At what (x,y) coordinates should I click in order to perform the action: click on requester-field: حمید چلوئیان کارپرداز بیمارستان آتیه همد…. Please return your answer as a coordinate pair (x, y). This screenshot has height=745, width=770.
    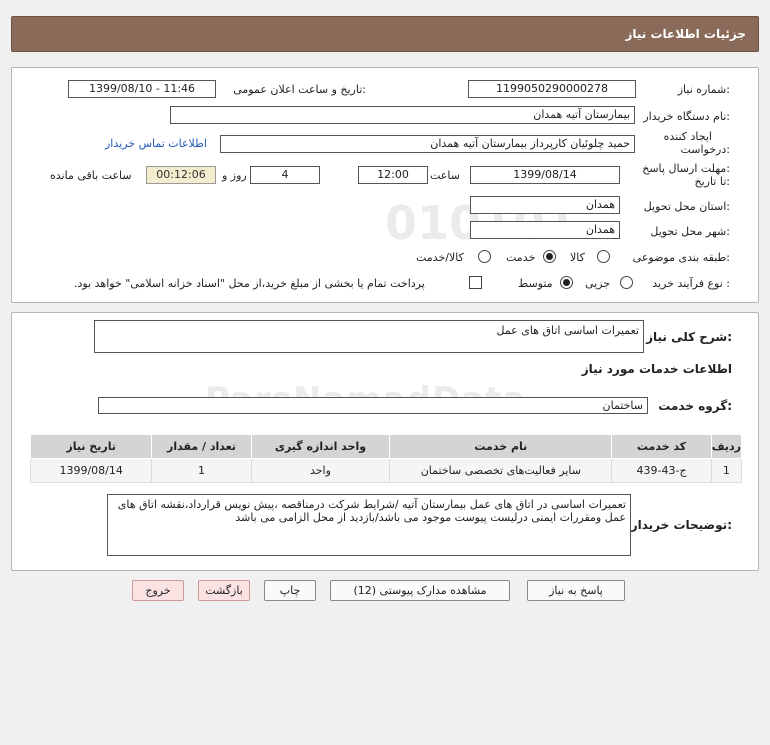
    Looking at the image, I should click on (427, 144).